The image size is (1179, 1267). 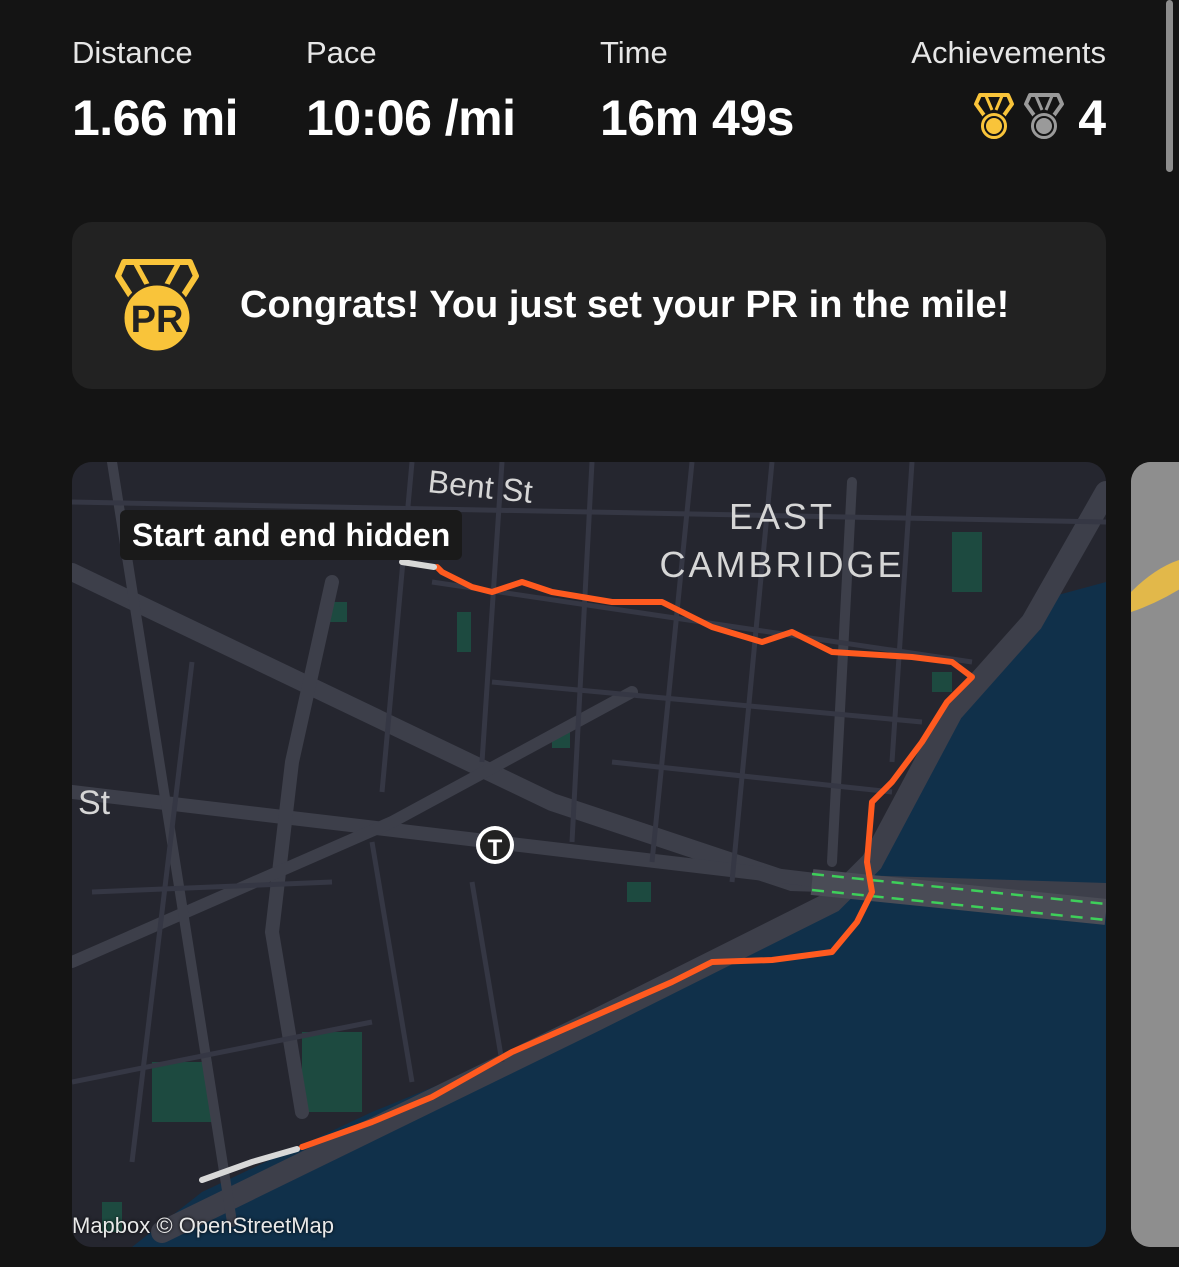 I want to click on next-photo-card, so click(x=1155, y=854).